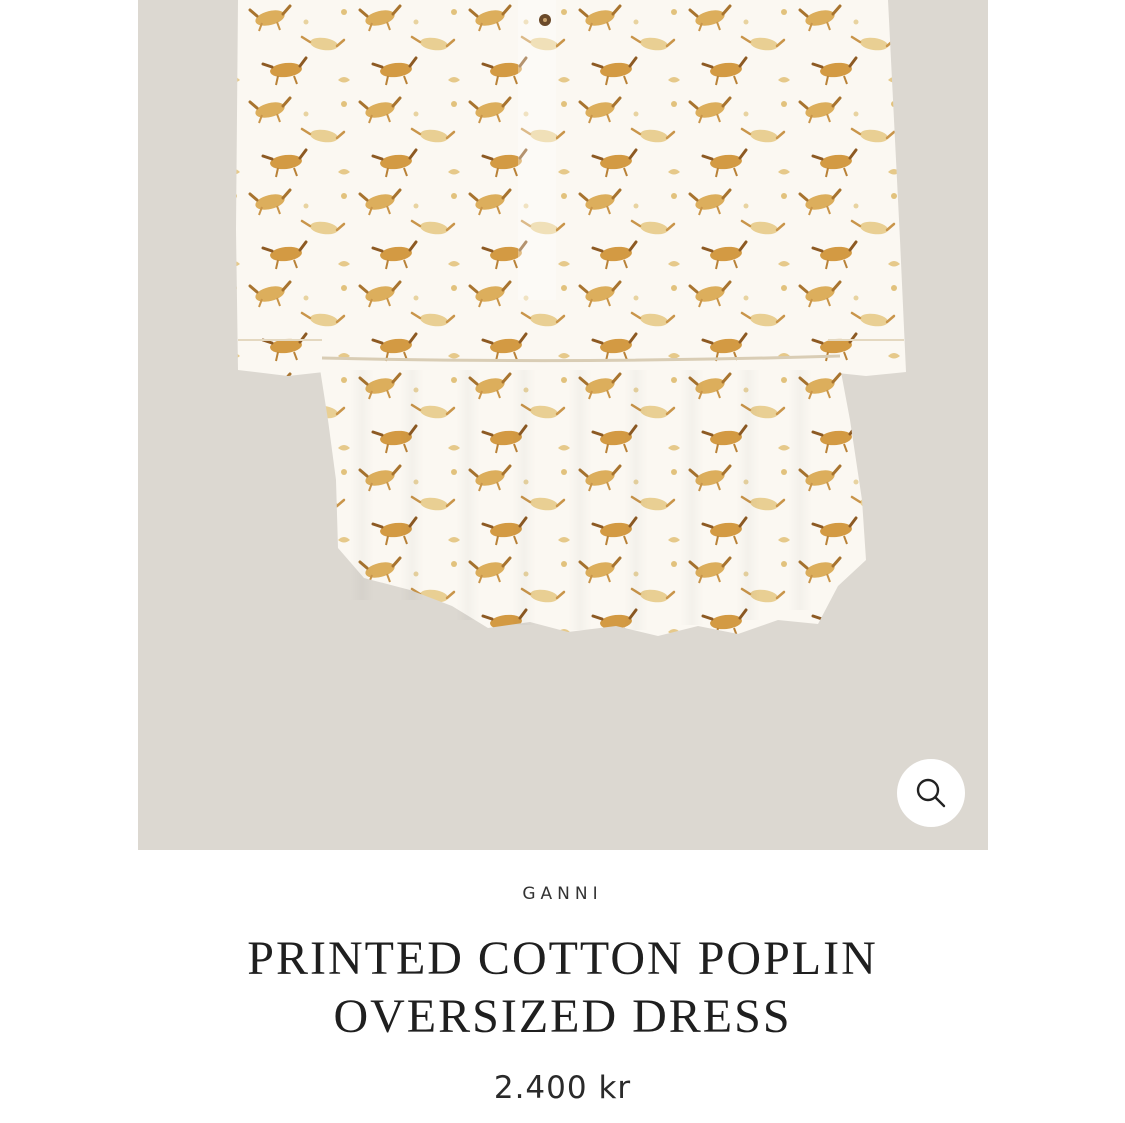 This screenshot has width=1125, height=1123. I want to click on brand-name: GANNI, so click(562, 894).